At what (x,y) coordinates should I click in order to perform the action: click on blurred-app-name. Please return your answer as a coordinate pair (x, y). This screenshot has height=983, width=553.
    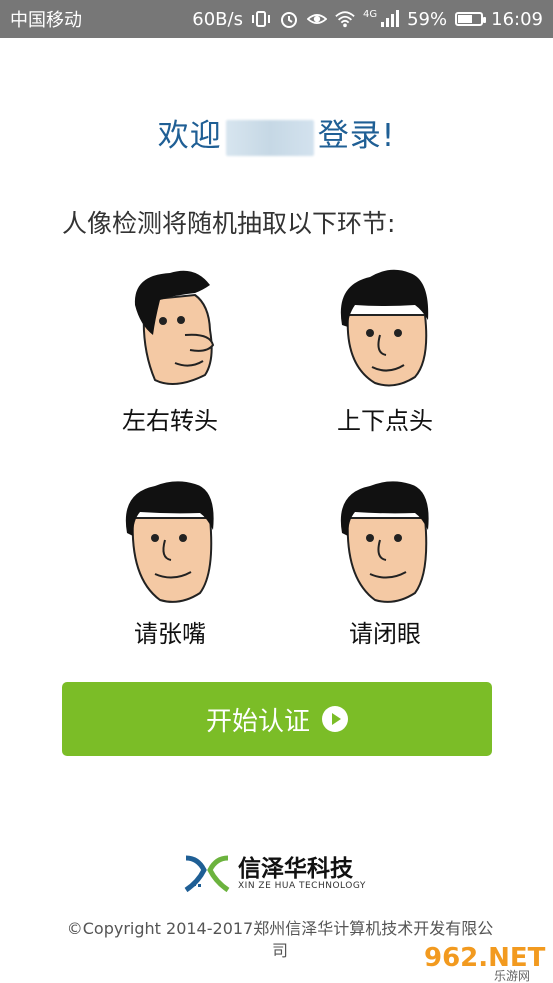
    Looking at the image, I should click on (269, 137).